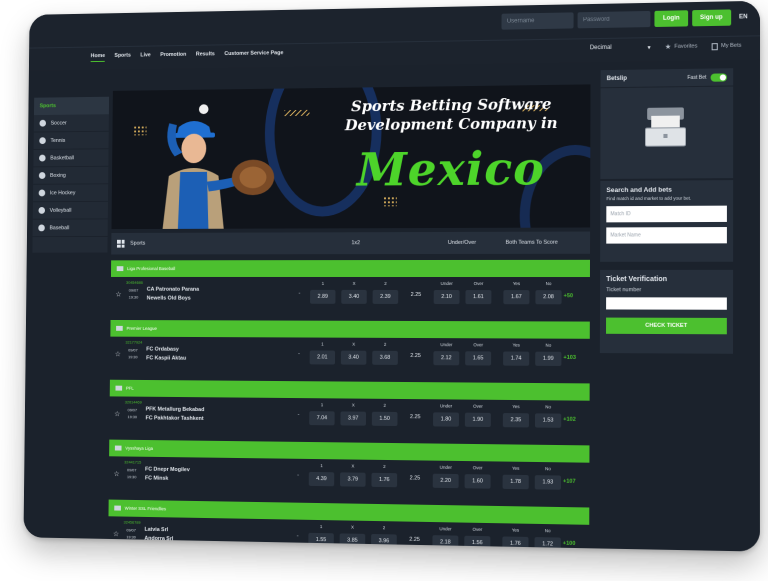  I want to click on more-markets-link: +107, so click(569, 482).